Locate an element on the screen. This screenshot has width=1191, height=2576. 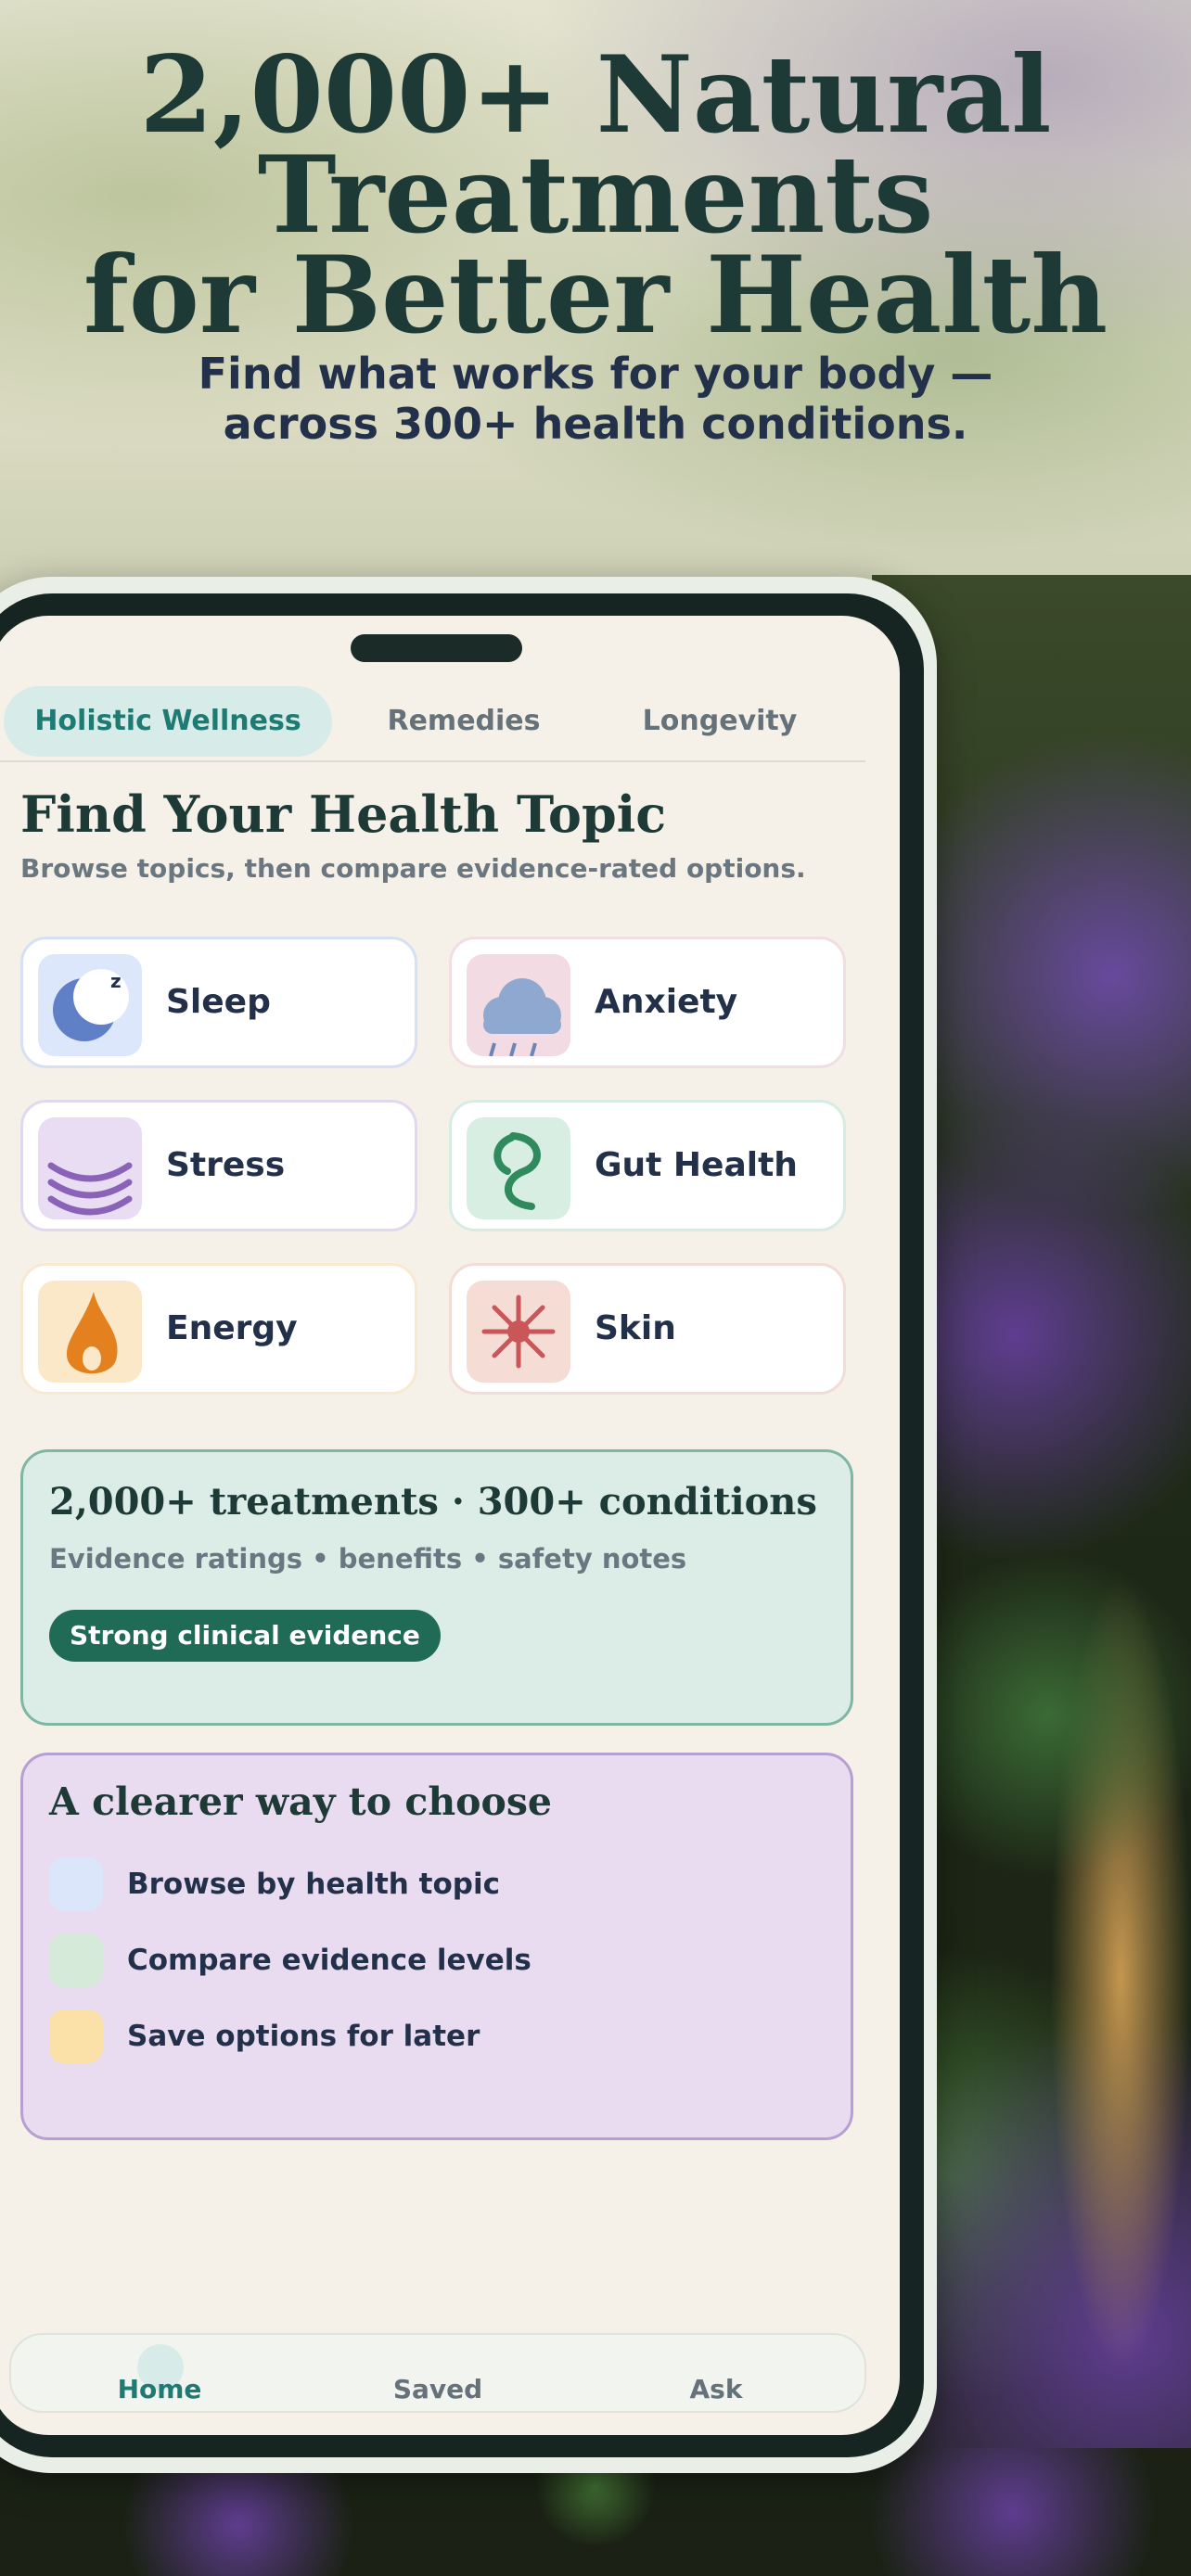
flame-icon is located at coordinates (90, 1332).